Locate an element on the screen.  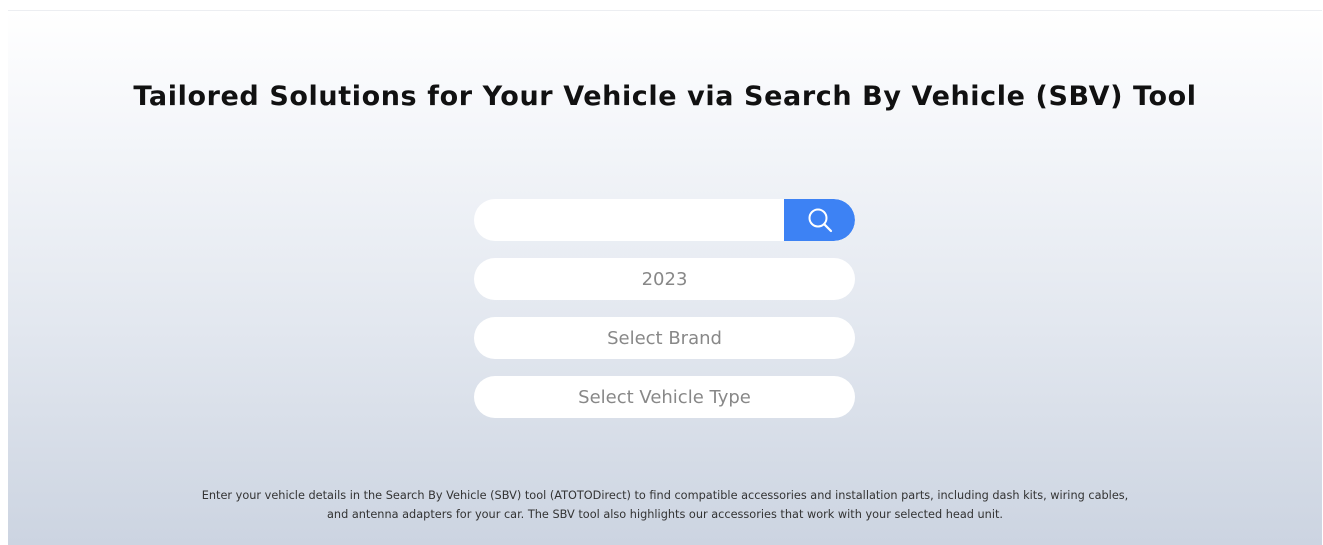
search-input is located at coordinates (629, 220).